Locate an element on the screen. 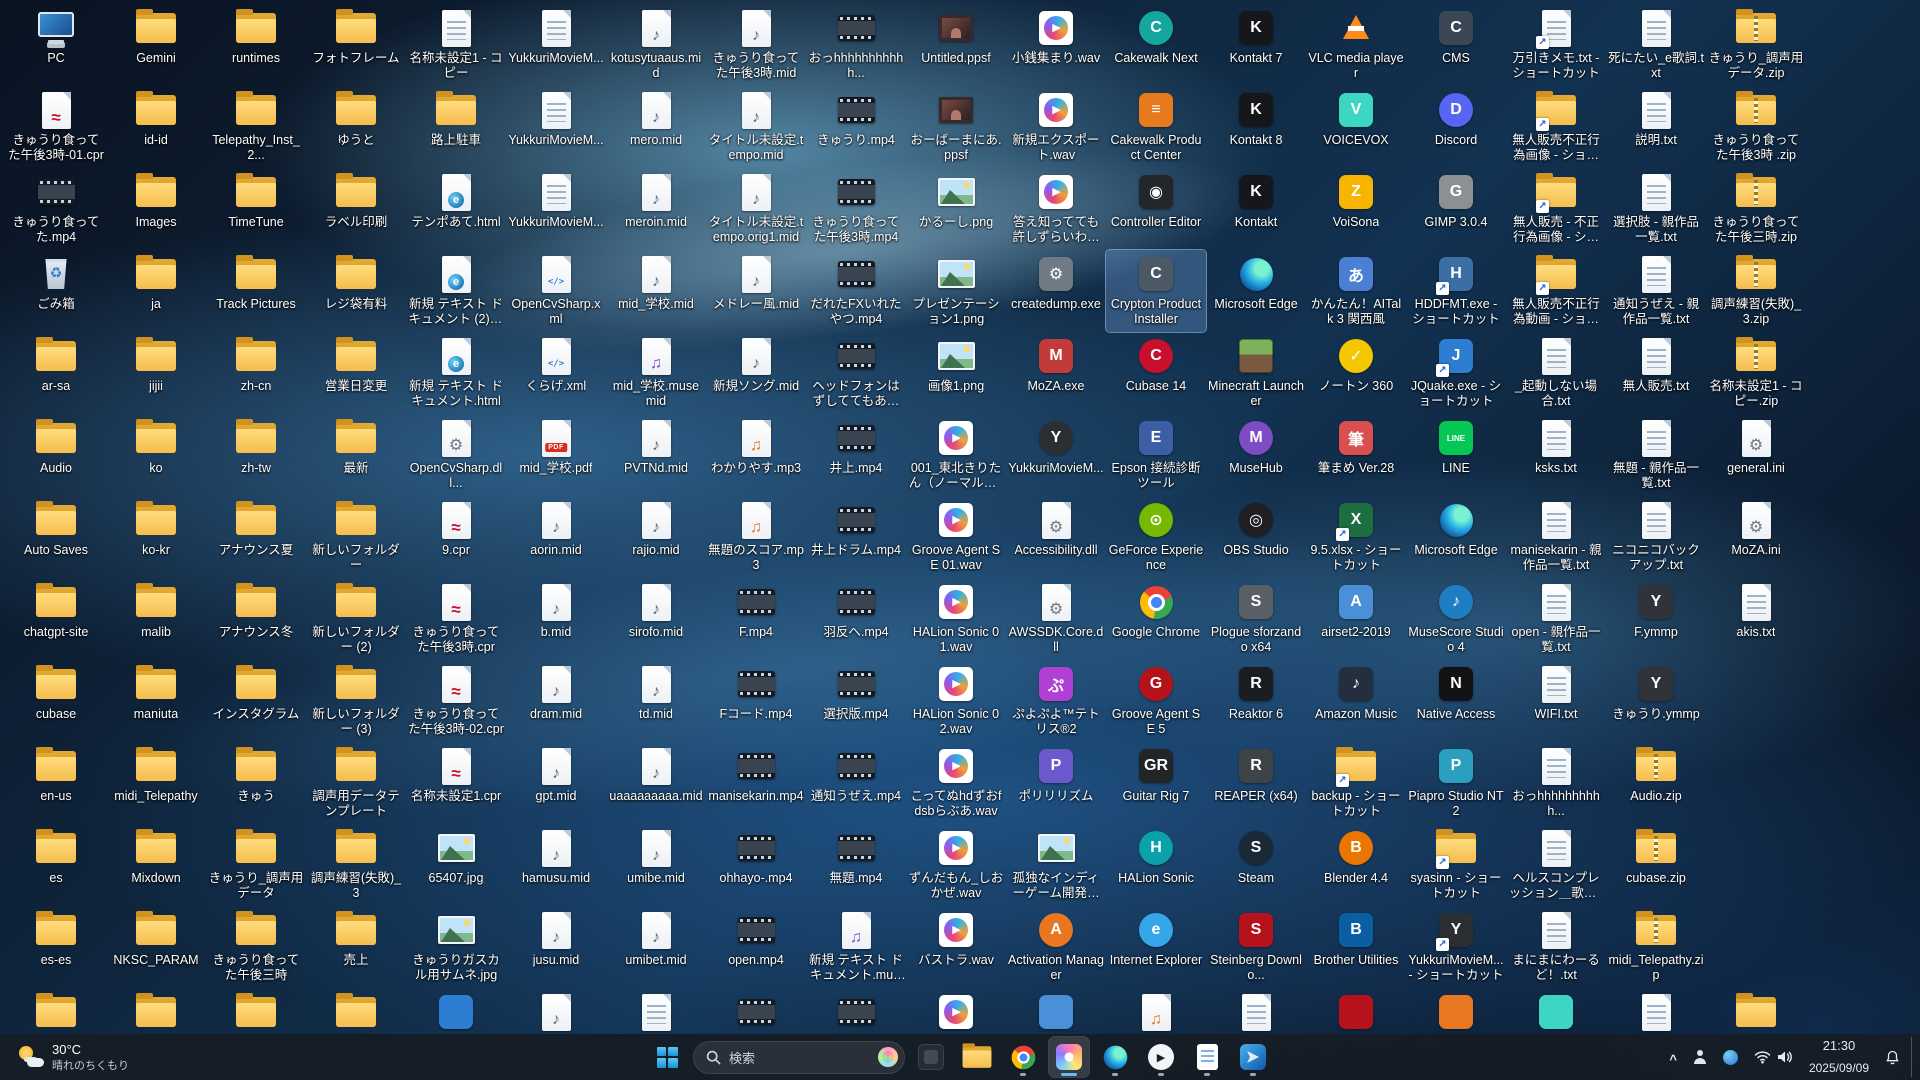  desktop-icon: きゅうり_調声用データ.zip is located at coordinates (1756, 45).